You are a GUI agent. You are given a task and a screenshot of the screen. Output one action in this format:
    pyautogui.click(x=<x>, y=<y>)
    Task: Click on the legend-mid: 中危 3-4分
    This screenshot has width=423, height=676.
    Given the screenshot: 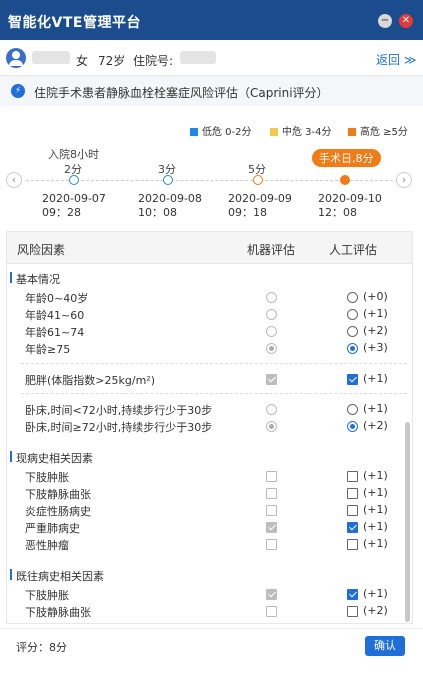 What is the action you would take?
    pyautogui.click(x=301, y=130)
    